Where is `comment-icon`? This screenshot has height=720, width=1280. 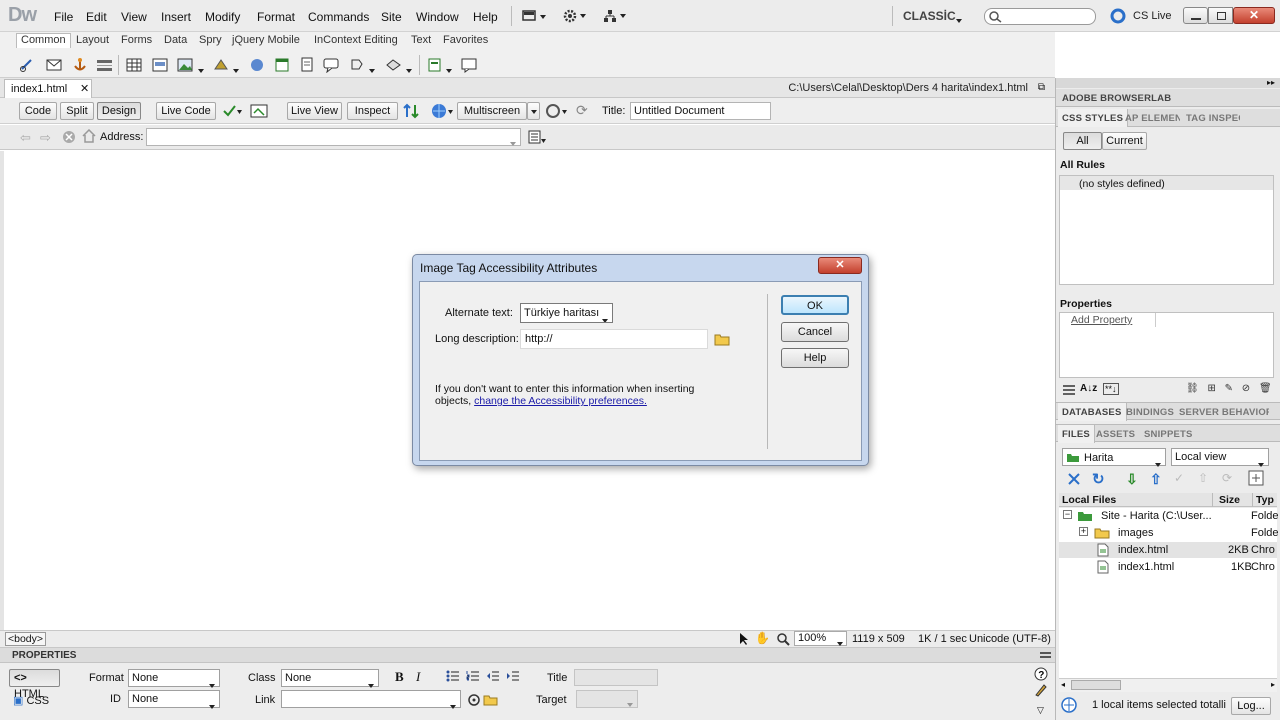 comment-icon is located at coordinates (331, 65).